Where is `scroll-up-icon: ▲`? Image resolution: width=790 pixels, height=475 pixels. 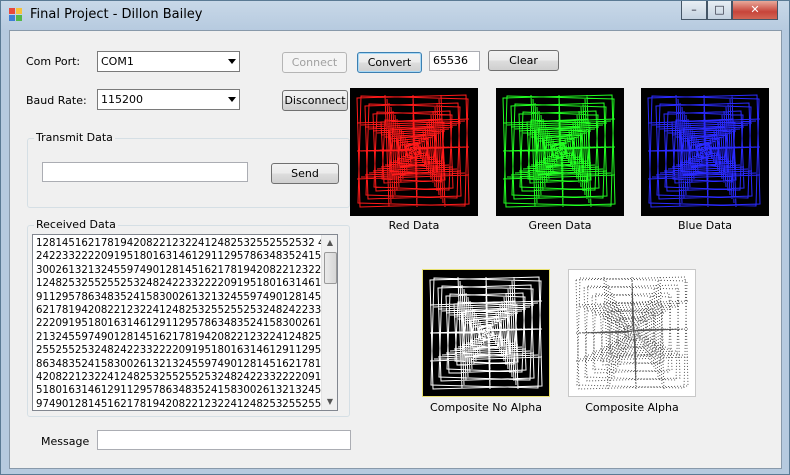 scroll-up-icon: ▲ is located at coordinates (329, 243).